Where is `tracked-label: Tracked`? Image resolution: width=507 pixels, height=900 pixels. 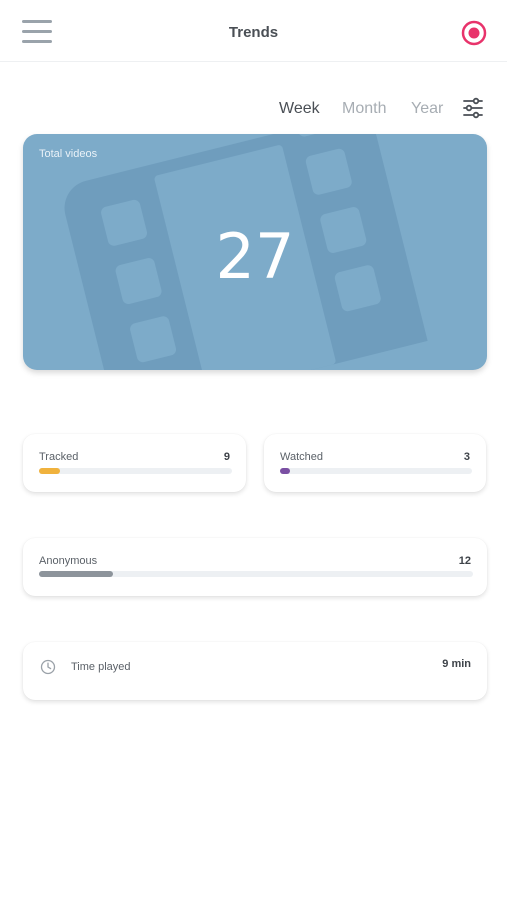 tracked-label: Tracked is located at coordinates (59, 457).